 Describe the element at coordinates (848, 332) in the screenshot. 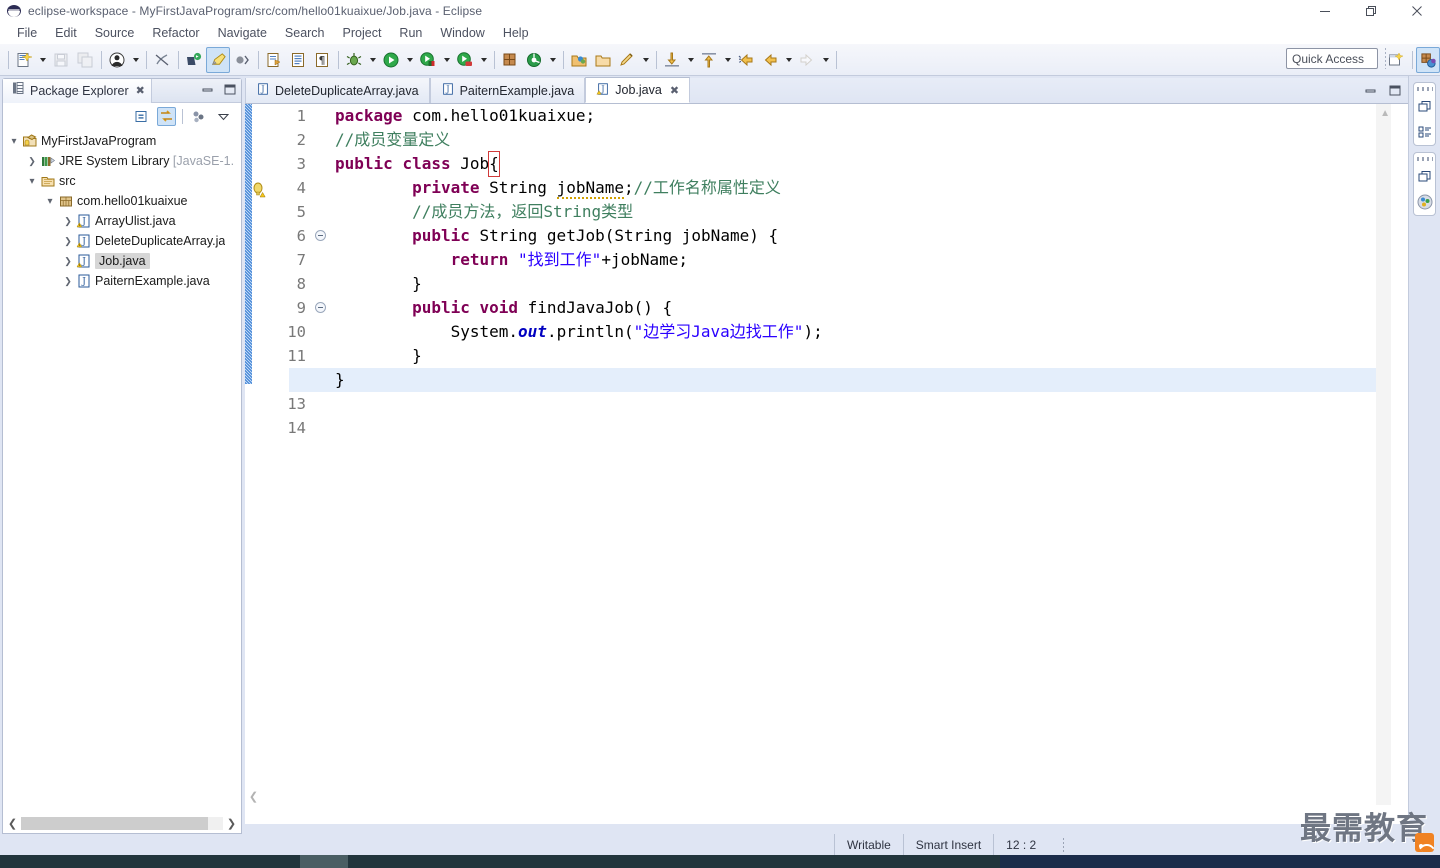

I see `code-line-10: System.out.println("边学习Java边找工作");` at that location.